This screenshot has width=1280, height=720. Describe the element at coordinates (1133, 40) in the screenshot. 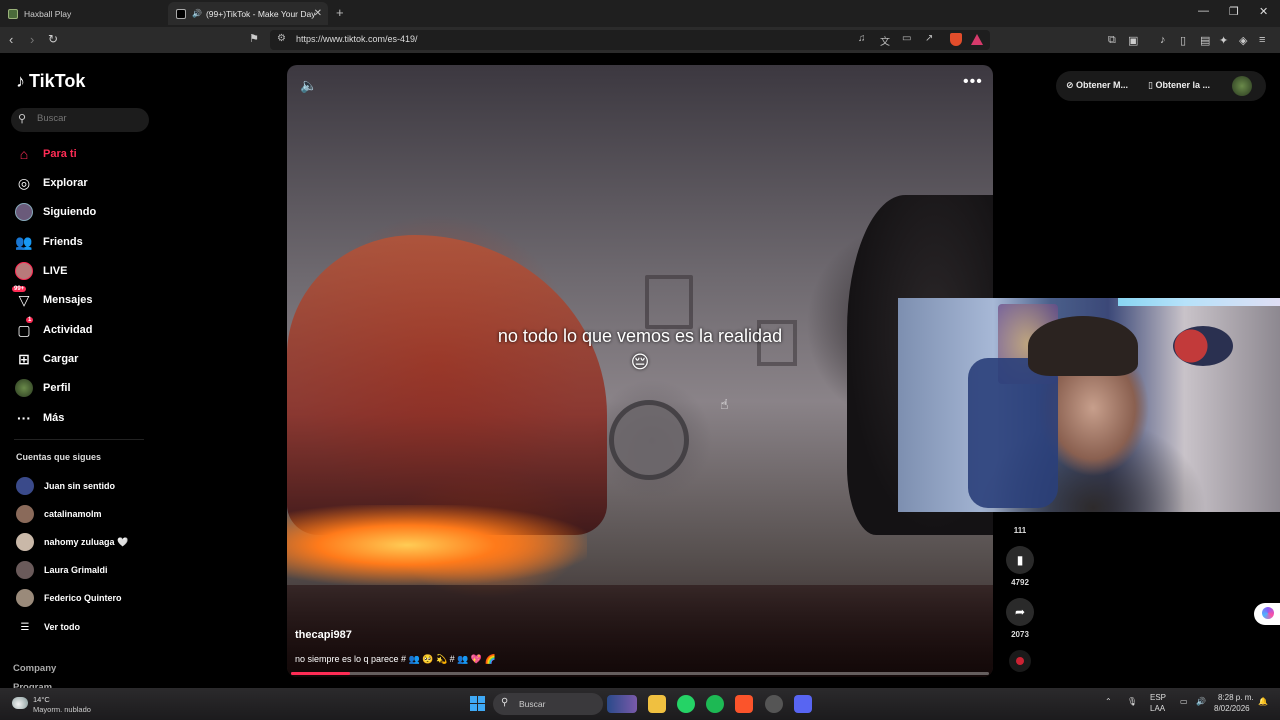

I see `wallet-icon: ▣` at that location.